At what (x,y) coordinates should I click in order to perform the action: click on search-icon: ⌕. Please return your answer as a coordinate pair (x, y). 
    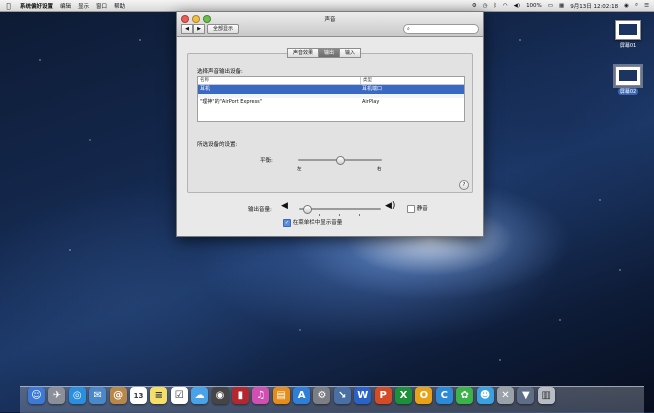
    Looking at the image, I should click on (408, 29).